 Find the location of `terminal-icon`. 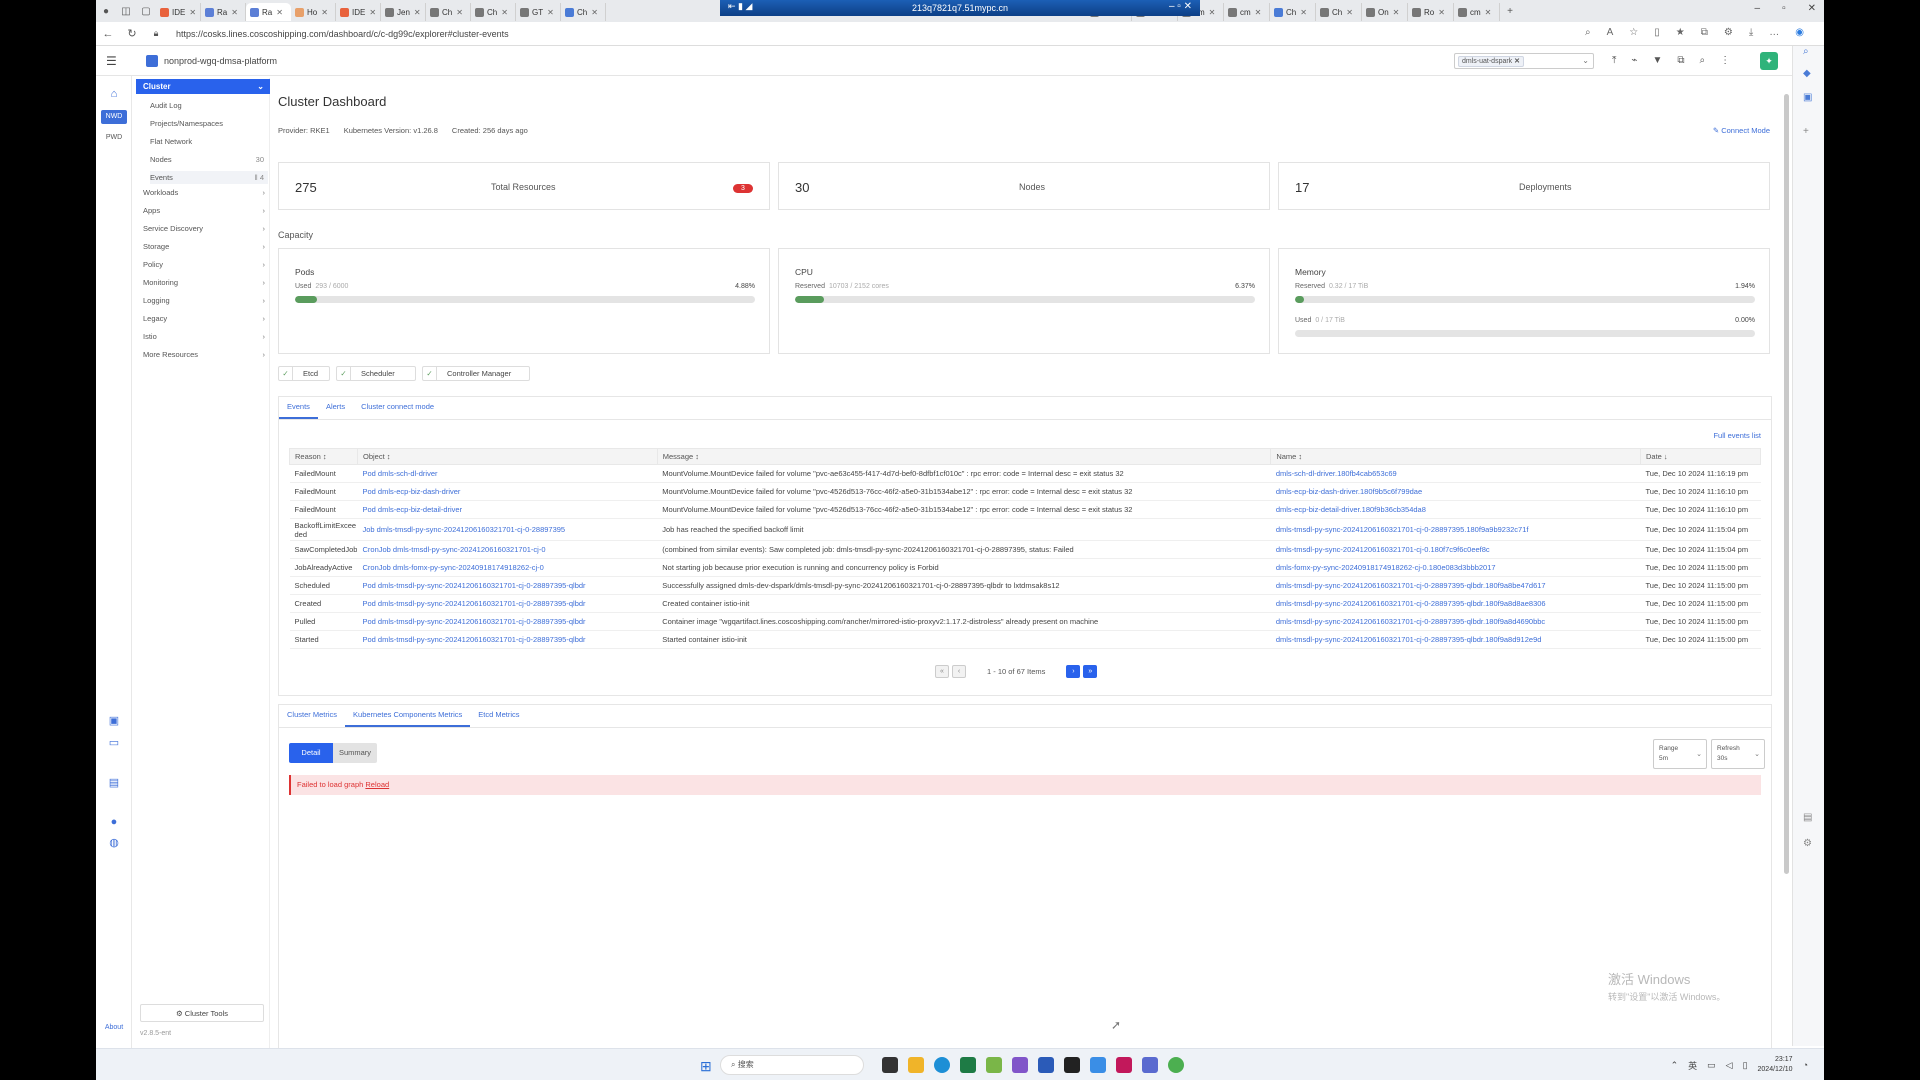

terminal-icon is located at coordinates (1072, 1065).